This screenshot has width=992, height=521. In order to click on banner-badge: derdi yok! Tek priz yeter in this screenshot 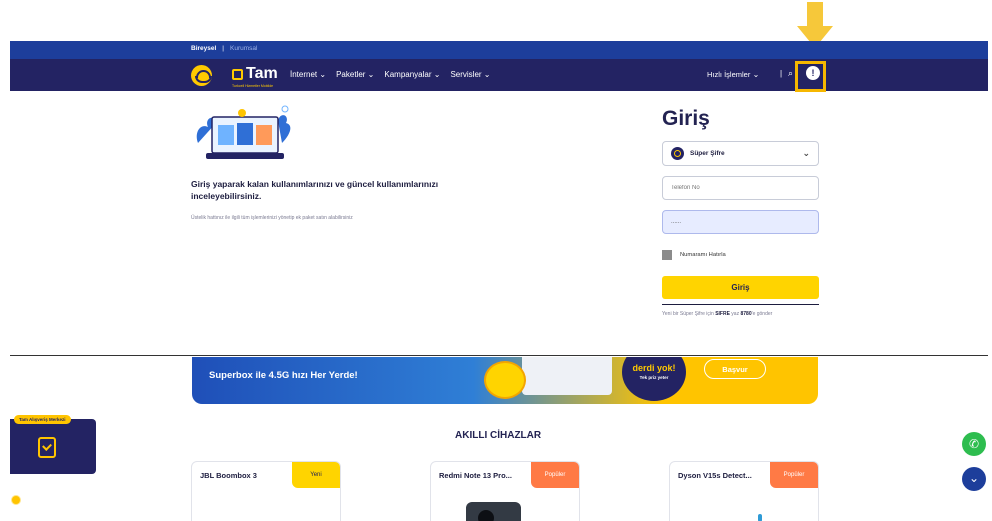, I will do `click(654, 379)`.